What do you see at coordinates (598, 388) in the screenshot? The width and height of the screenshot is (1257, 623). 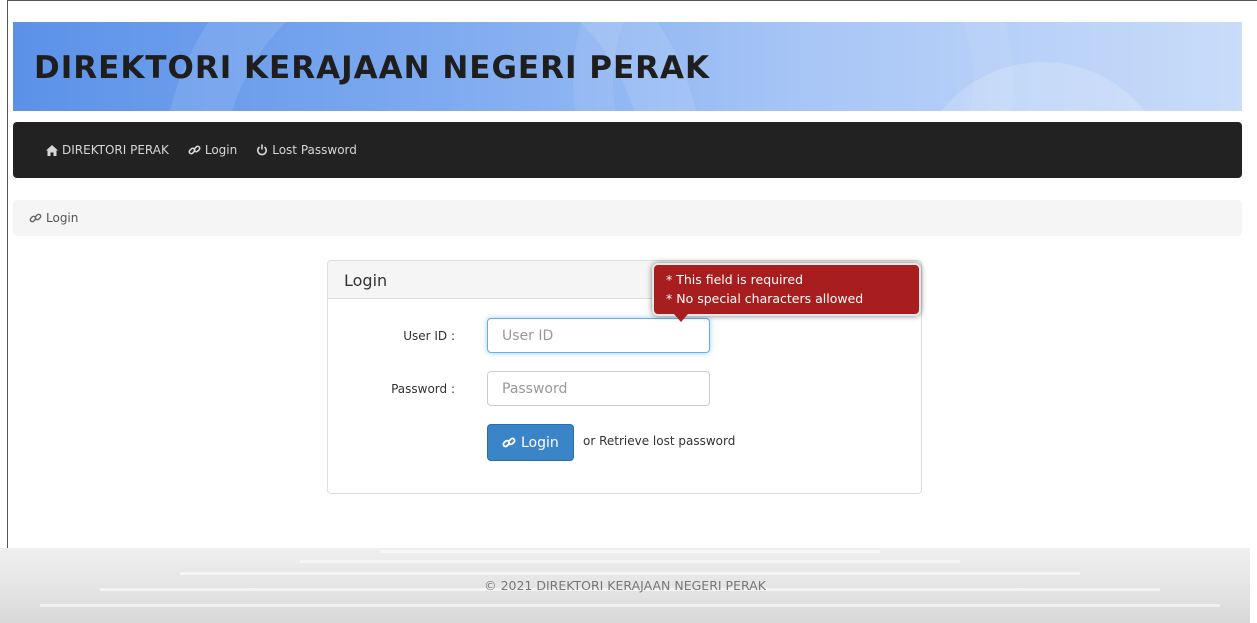 I see `password-input` at bounding box center [598, 388].